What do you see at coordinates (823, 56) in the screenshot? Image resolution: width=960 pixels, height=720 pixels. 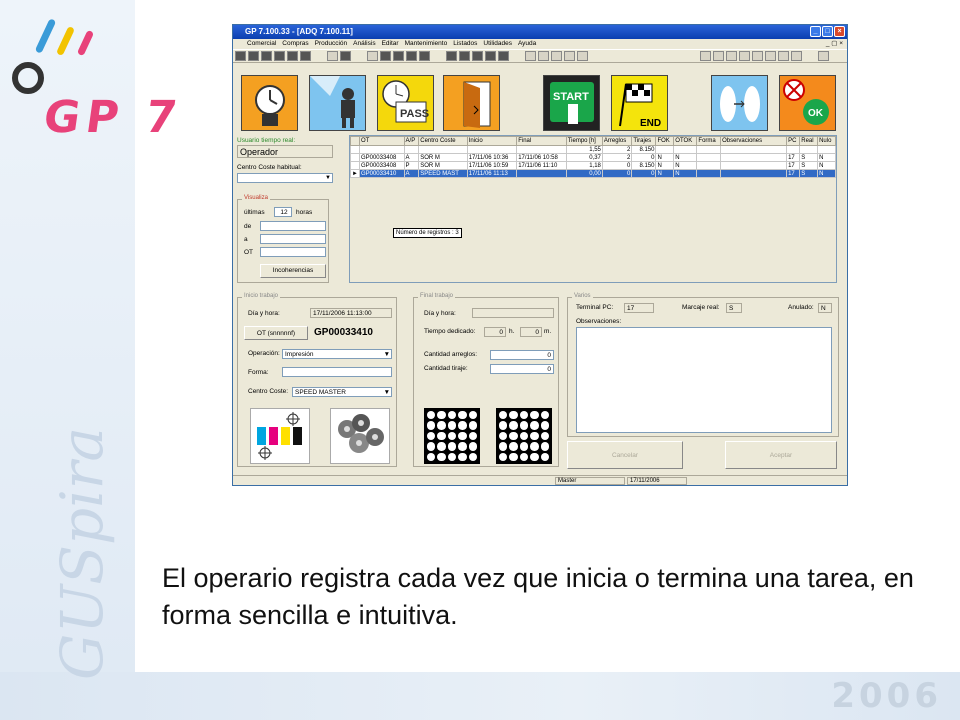 I see `target-icon` at bounding box center [823, 56].